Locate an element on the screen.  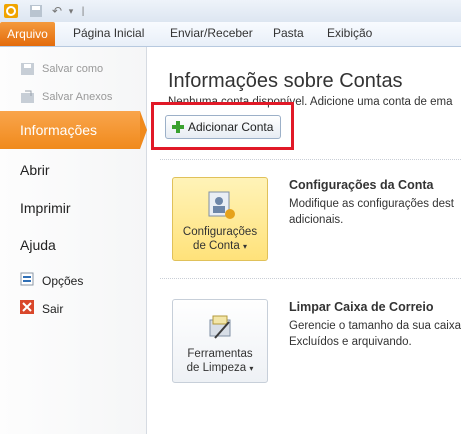
tab-enviar-receber: Enviar/Receber is located at coordinates (211, 33).